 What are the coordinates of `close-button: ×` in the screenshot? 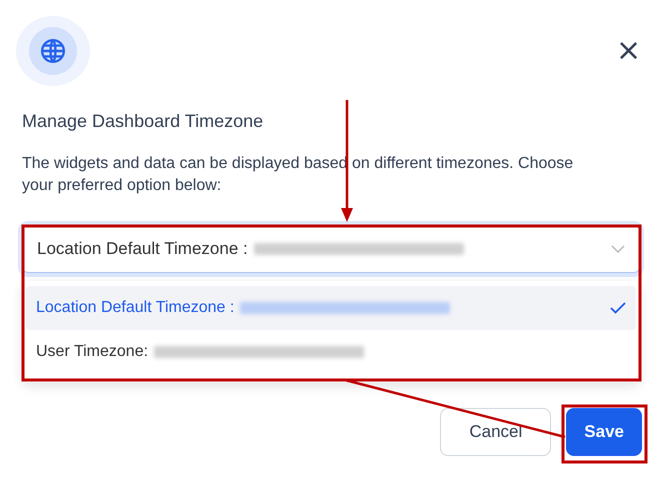 It's located at (628, 51).